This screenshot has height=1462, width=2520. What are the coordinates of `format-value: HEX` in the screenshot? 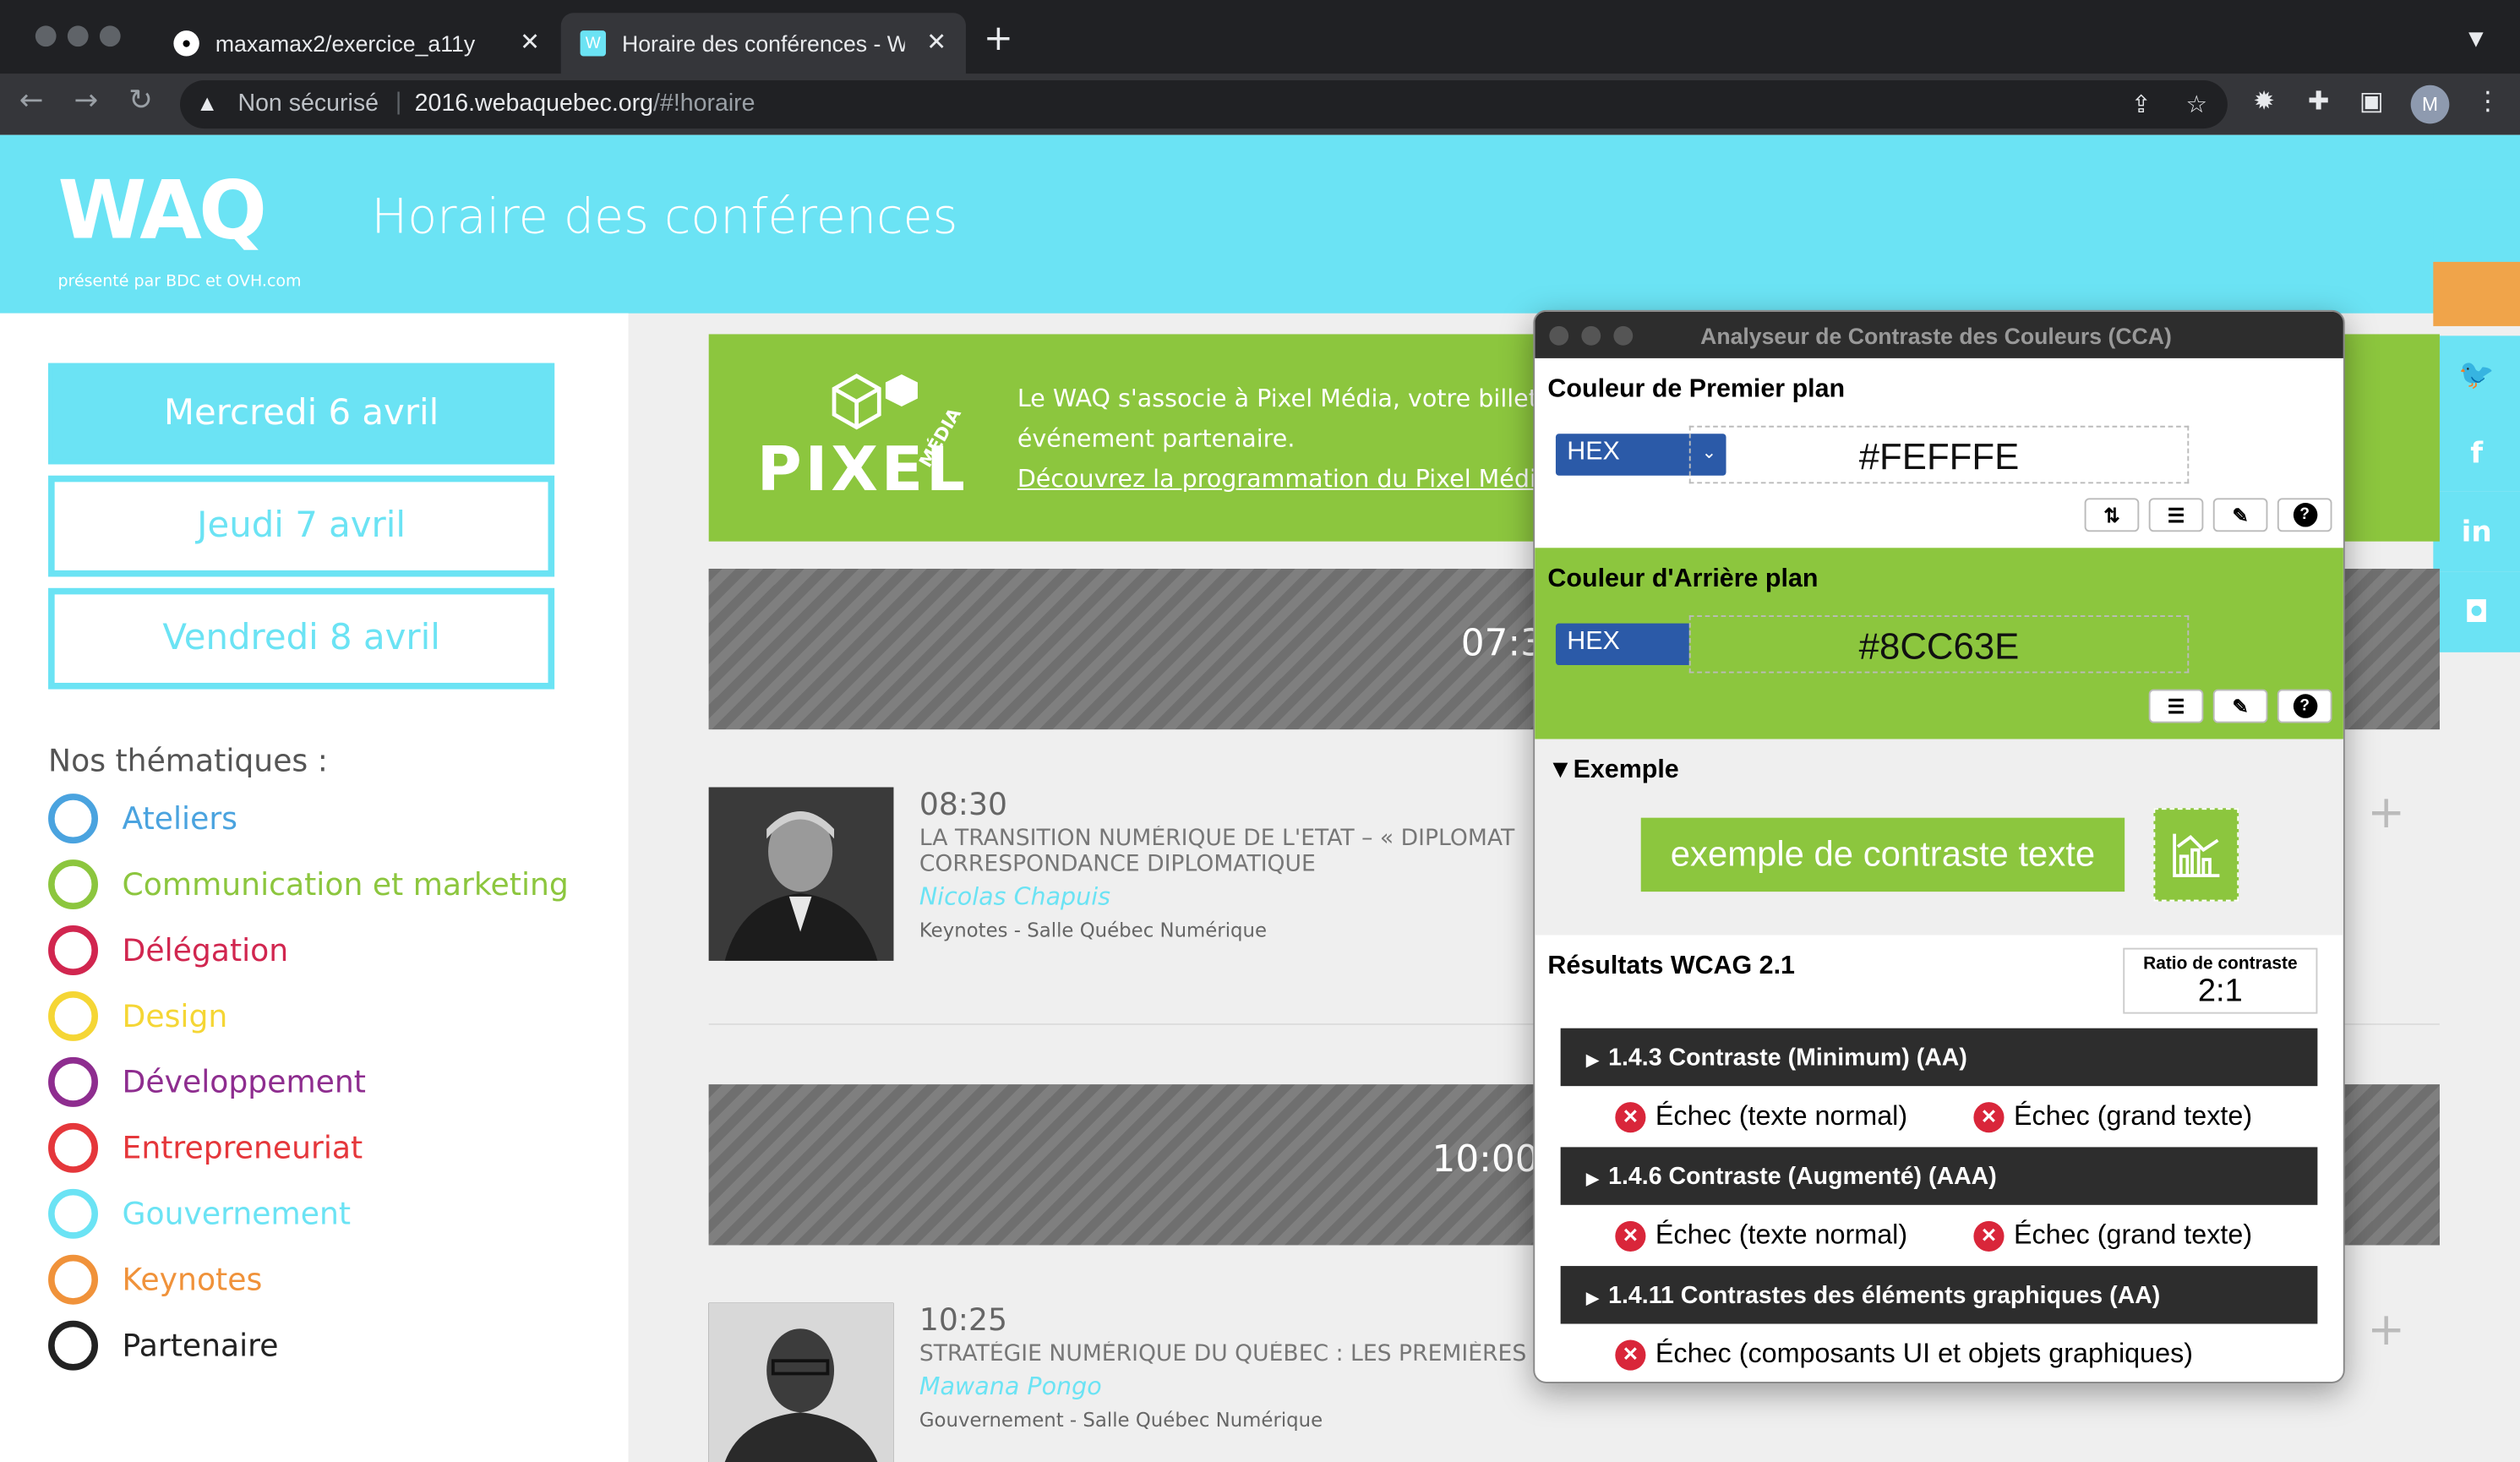 It's located at (1593, 452).